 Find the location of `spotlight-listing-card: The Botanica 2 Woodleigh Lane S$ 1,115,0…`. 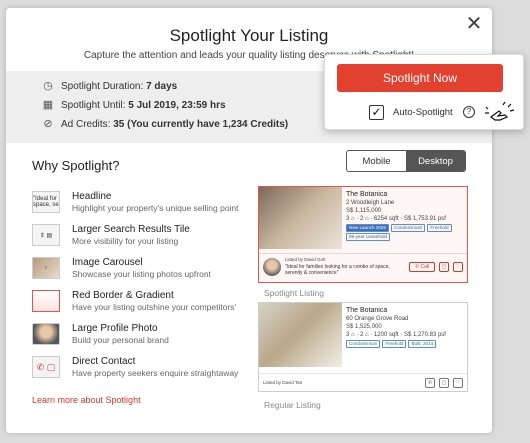

spotlight-listing-card: The Botanica 2 Woodleigh Lane S$ 1,115,0… is located at coordinates (363, 234).